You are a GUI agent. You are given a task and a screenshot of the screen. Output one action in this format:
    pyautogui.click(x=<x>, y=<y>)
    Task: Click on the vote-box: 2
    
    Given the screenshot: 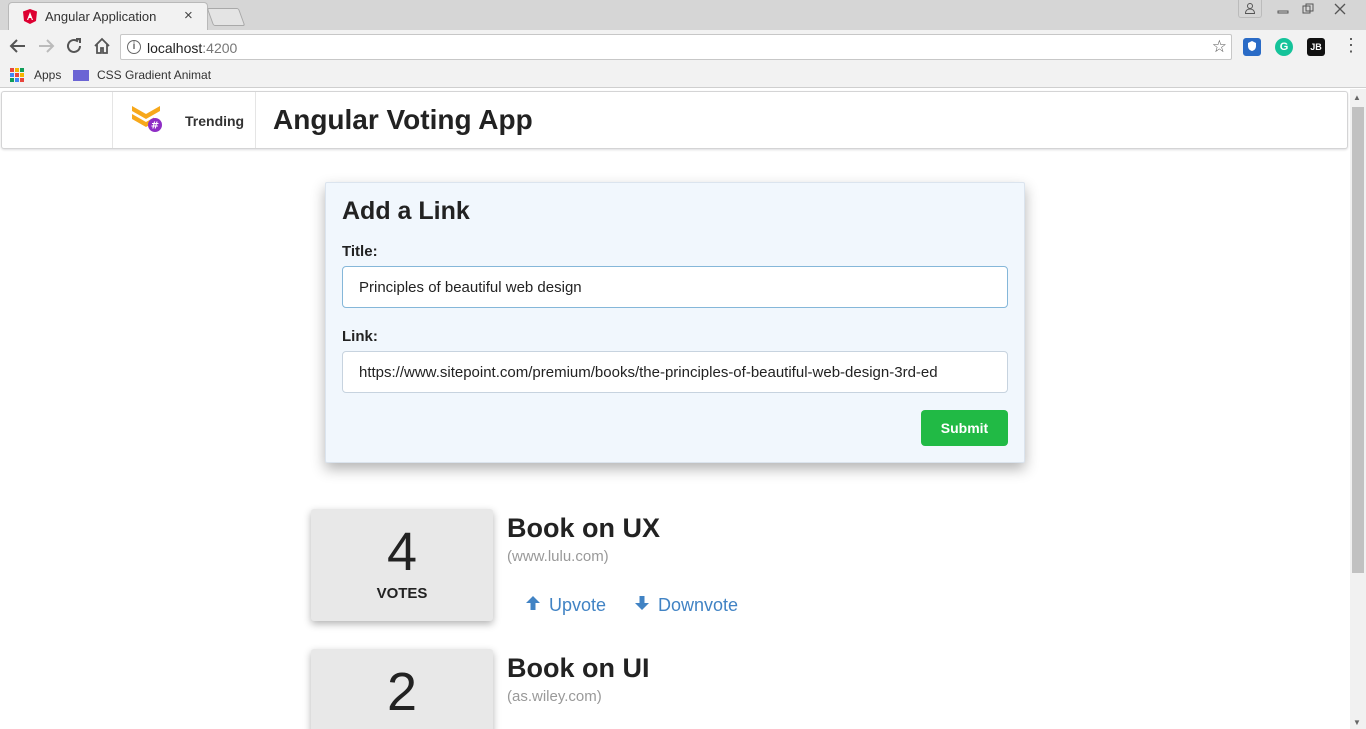 What is the action you would take?
    pyautogui.click(x=402, y=689)
    